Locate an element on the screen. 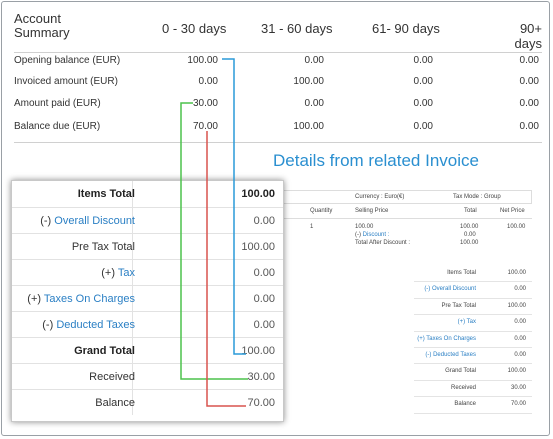 The width and height of the screenshot is (553, 439). deducted-taxes-row: (-) Deducted Taxes 0.00 is located at coordinates (147, 324).